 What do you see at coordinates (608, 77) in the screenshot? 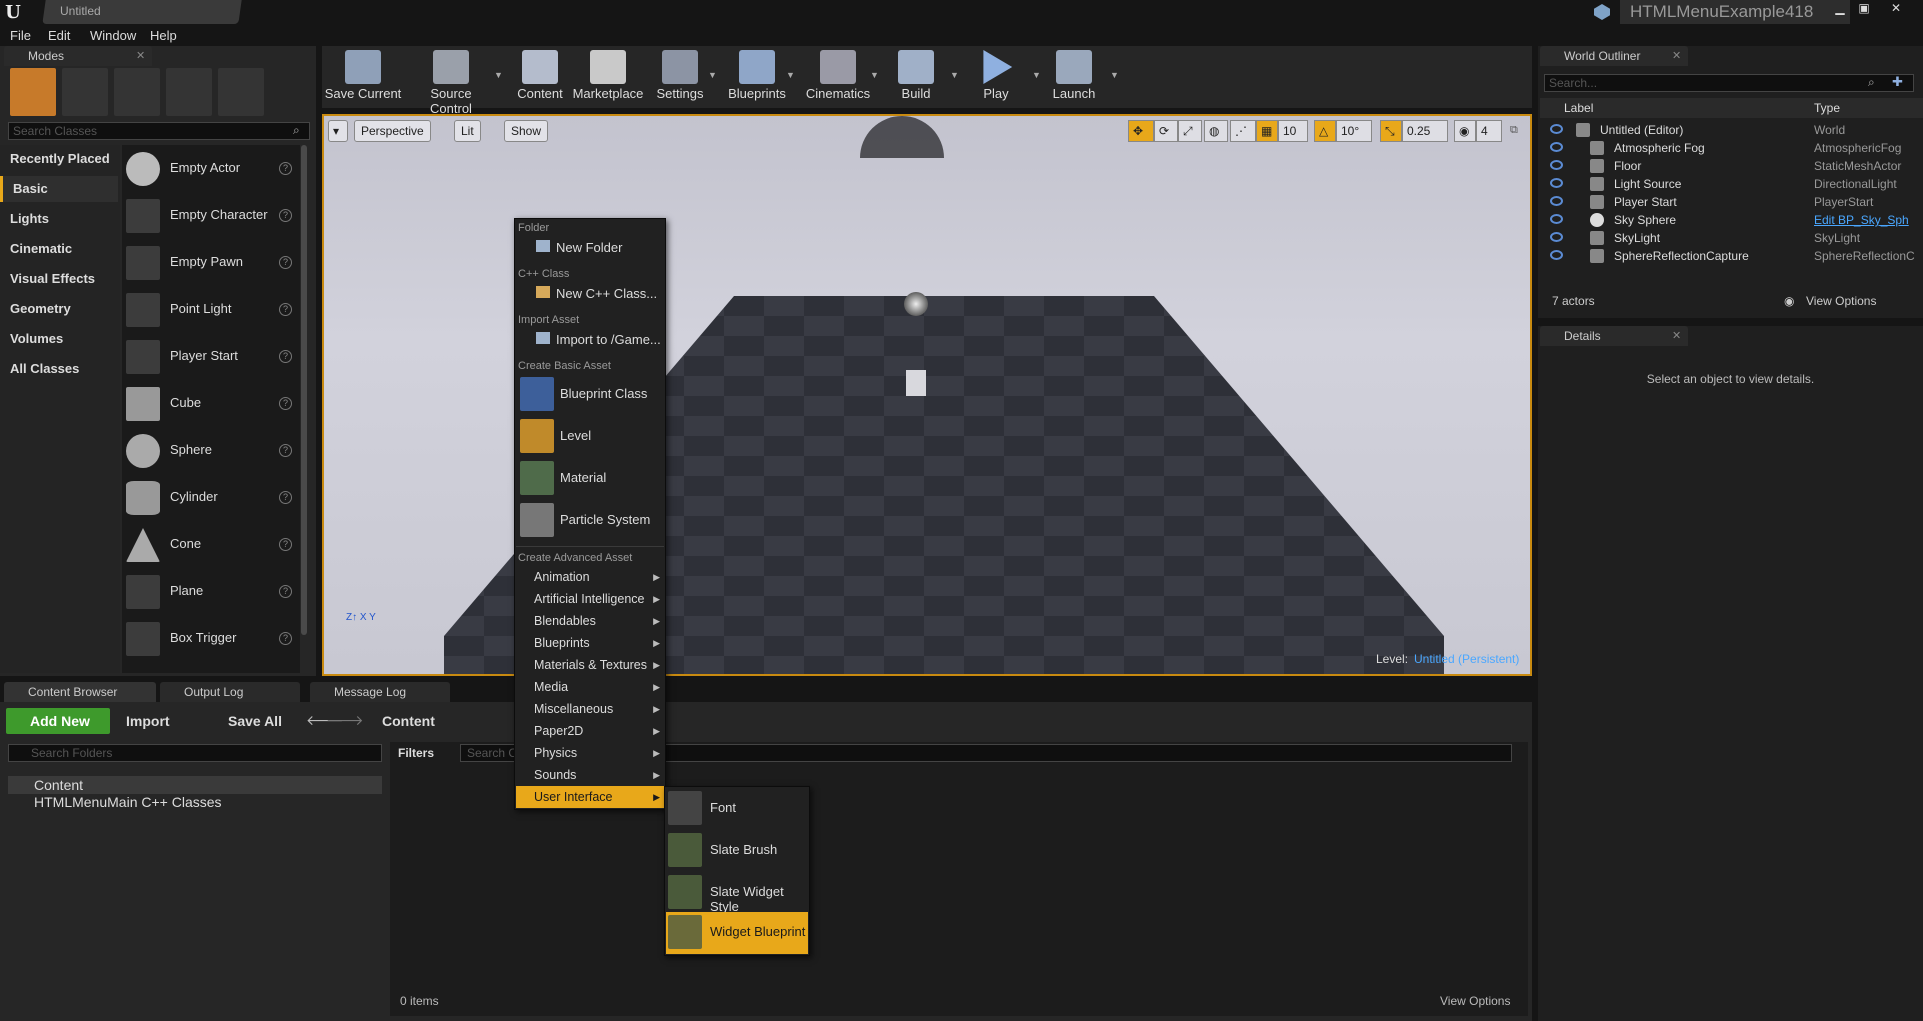
I see `marketplace-button: Marketplace` at bounding box center [608, 77].